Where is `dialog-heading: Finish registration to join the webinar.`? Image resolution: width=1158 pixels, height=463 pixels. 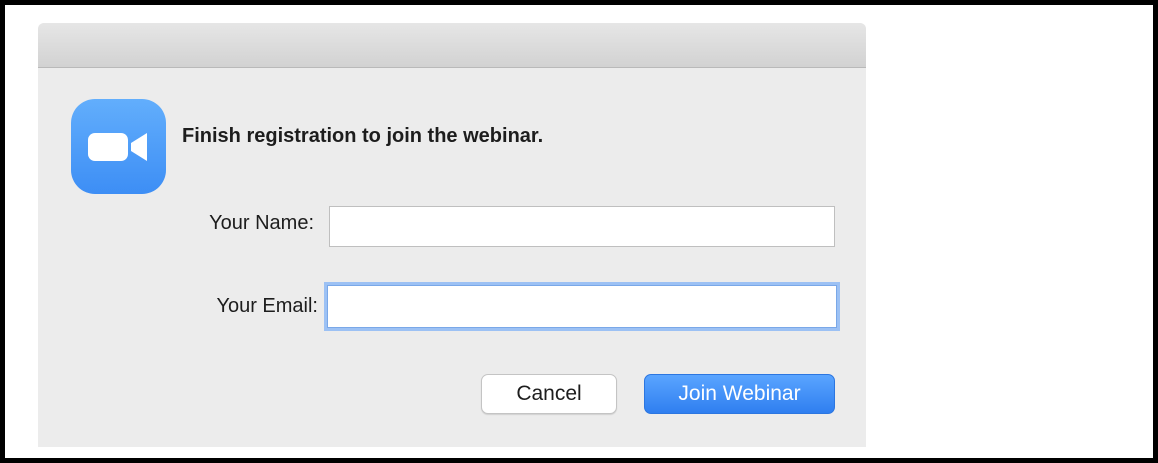
dialog-heading: Finish registration to join the webinar. is located at coordinates (363, 136).